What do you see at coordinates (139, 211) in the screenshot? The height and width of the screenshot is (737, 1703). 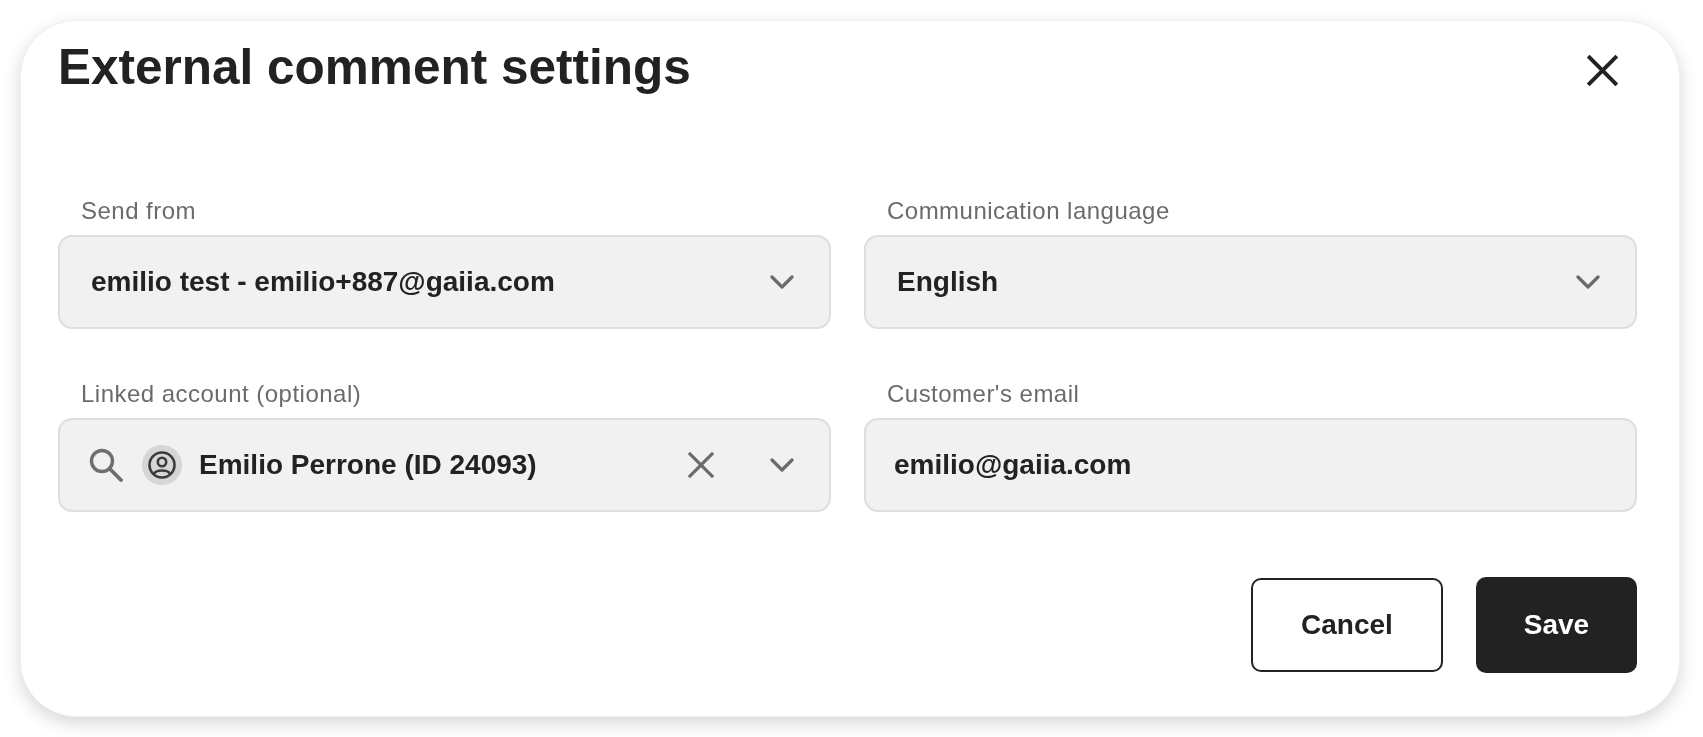 I see `field-label: Send from` at bounding box center [139, 211].